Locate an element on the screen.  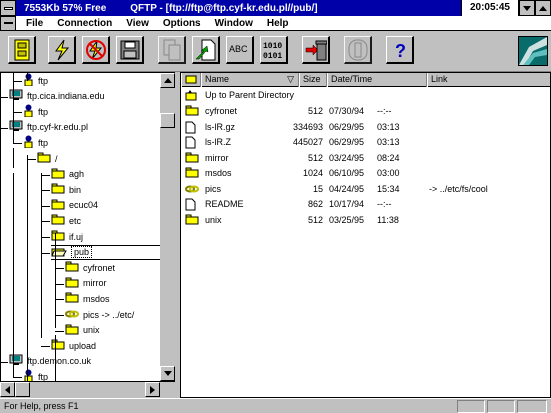
tree-hscroll-thumb is located at coordinates (22, 389).